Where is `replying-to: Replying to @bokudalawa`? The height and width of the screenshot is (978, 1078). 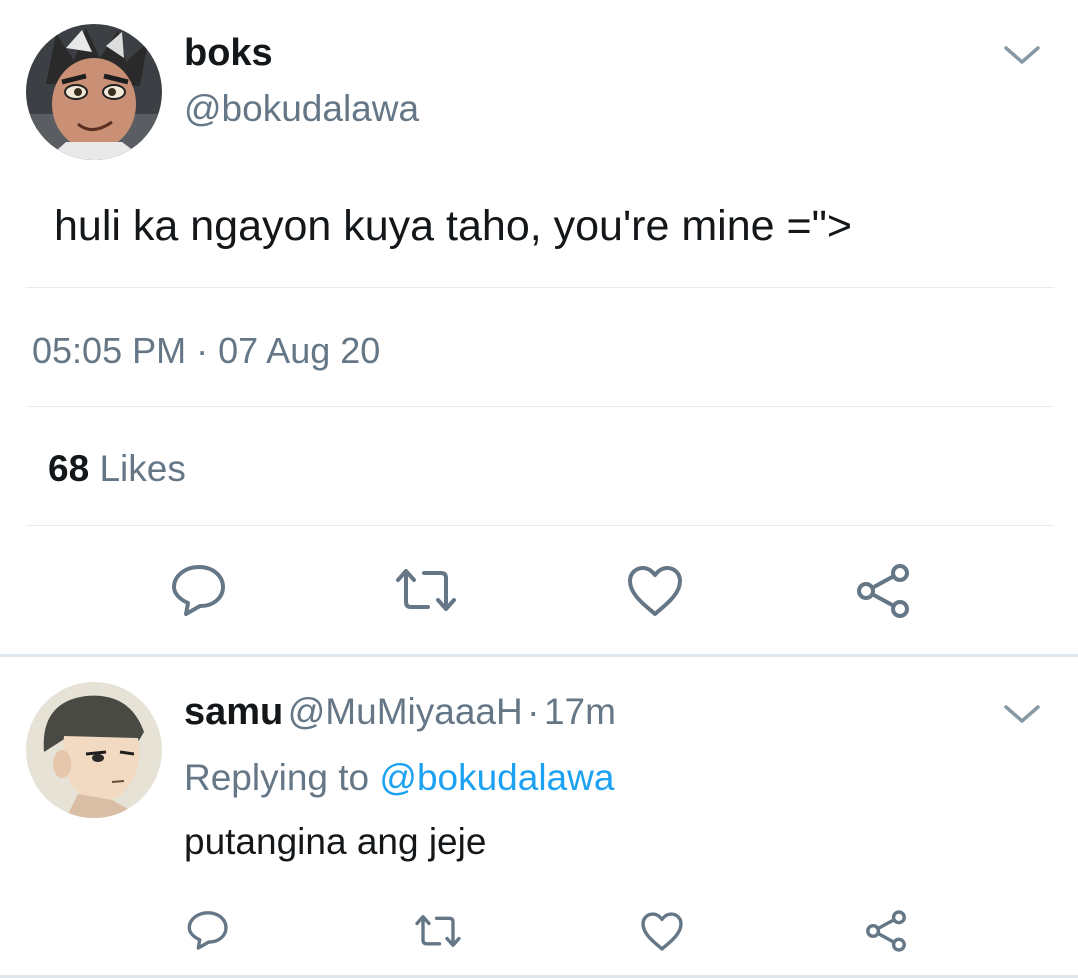 replying-to: Replying to @bokudalawa is located at coordinates (399, 778).